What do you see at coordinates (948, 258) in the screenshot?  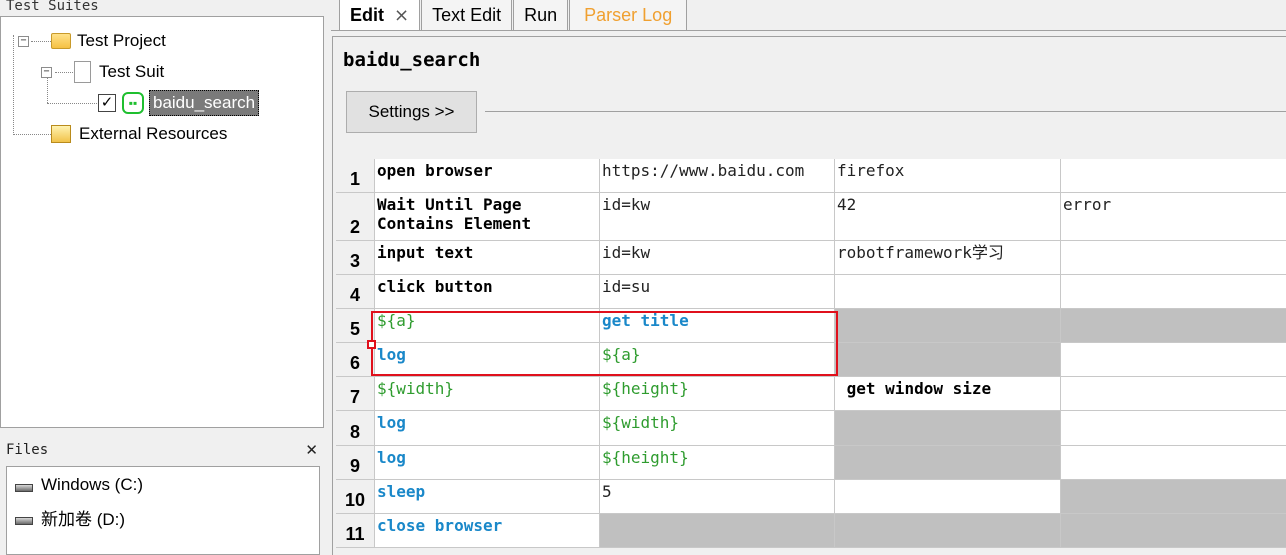 I see `grid-cell: robotframework学习` at bounding box center [948, 258].